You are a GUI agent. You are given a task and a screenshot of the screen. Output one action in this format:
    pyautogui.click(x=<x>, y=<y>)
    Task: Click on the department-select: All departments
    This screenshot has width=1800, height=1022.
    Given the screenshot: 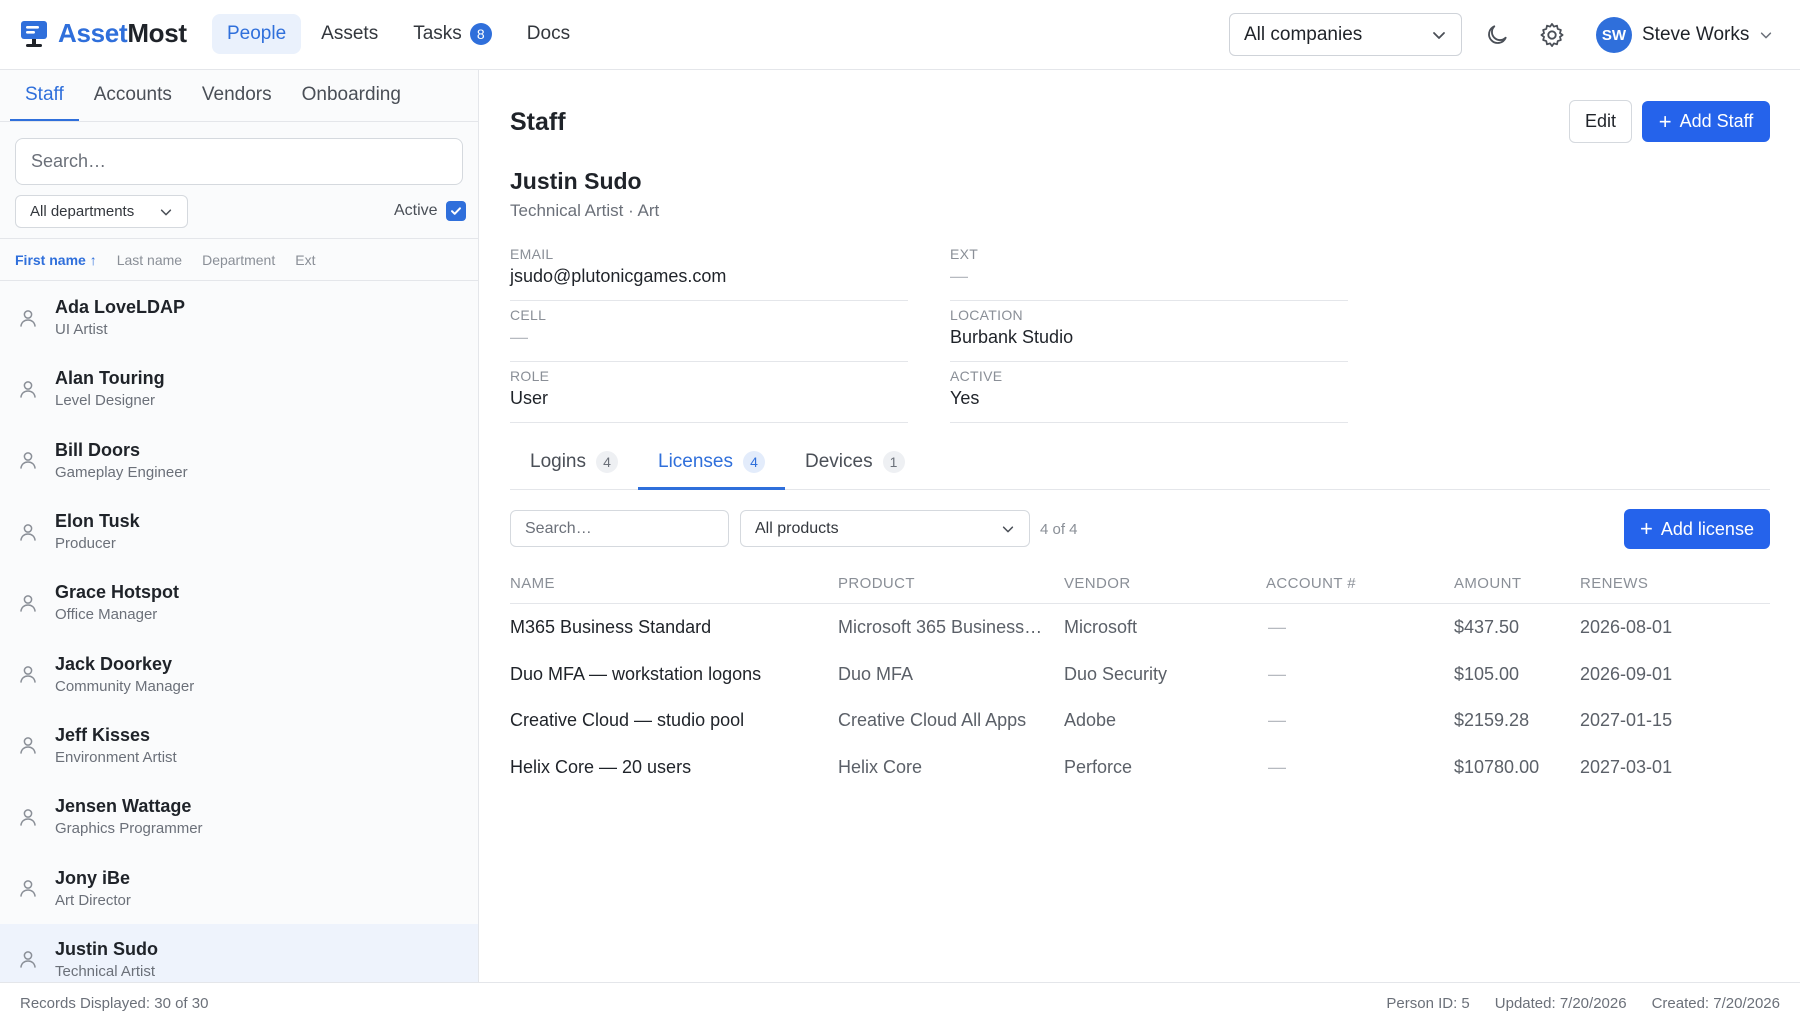 What is the action you would take?
    pyautogui.click(x=101, y=211)
    